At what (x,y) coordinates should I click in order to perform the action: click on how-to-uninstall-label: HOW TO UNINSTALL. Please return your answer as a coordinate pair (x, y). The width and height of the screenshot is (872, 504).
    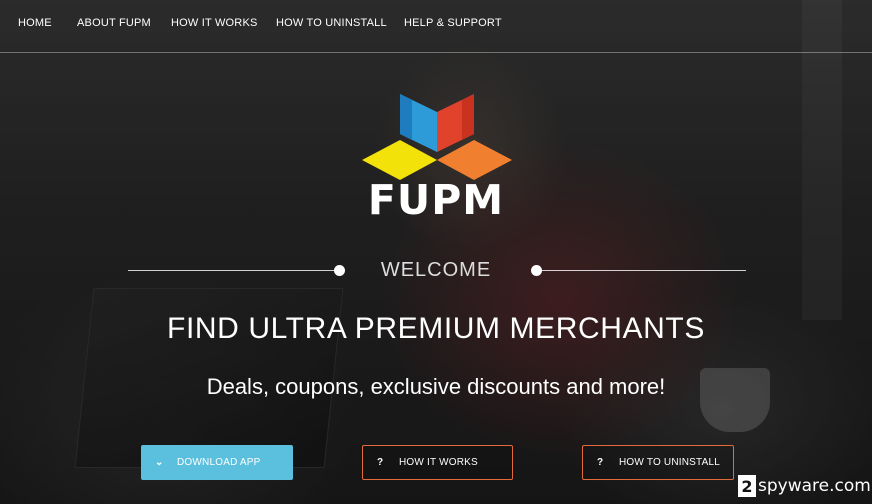
    Looking at the image, I should click on (669, 462).